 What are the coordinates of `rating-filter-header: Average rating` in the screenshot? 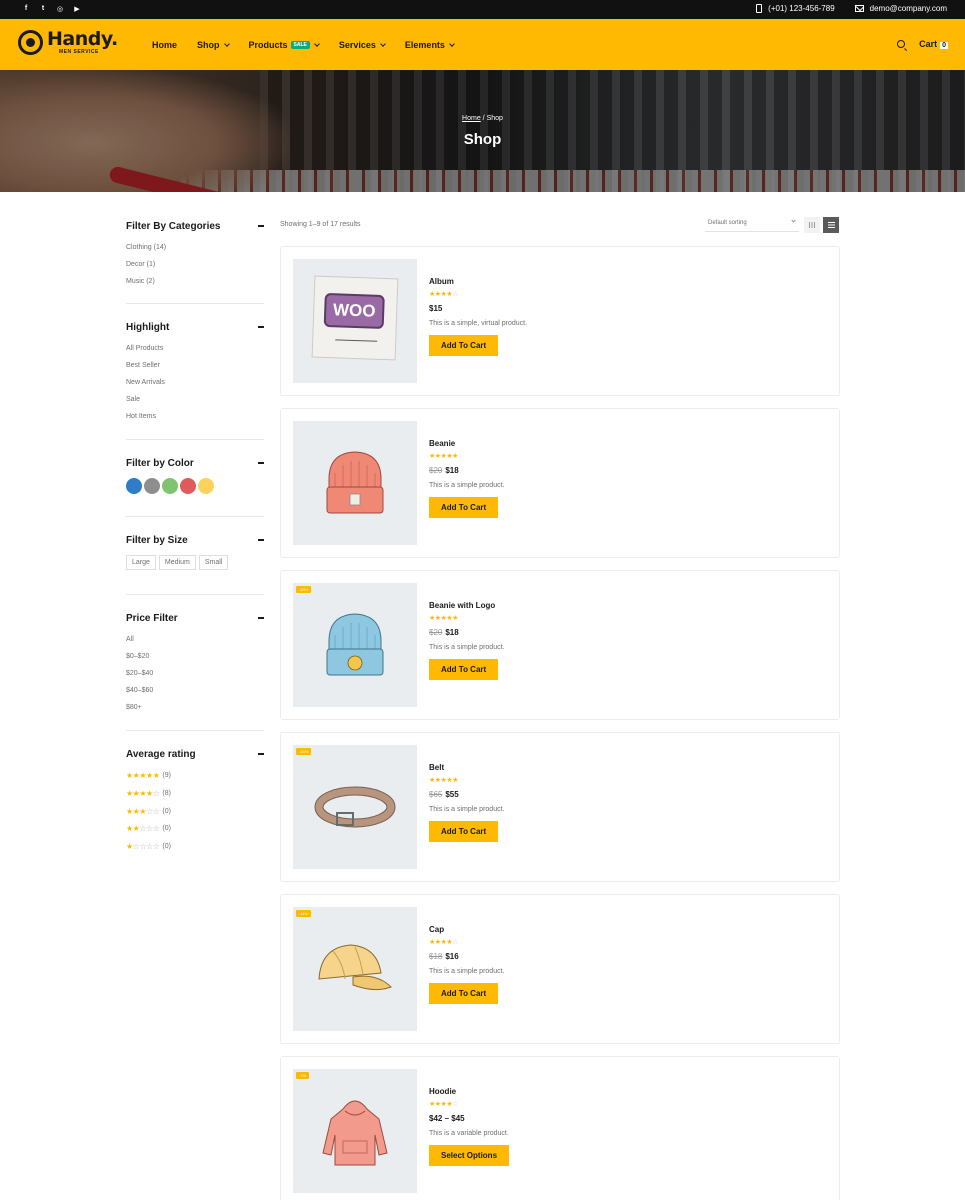 It's located at (195, 754).